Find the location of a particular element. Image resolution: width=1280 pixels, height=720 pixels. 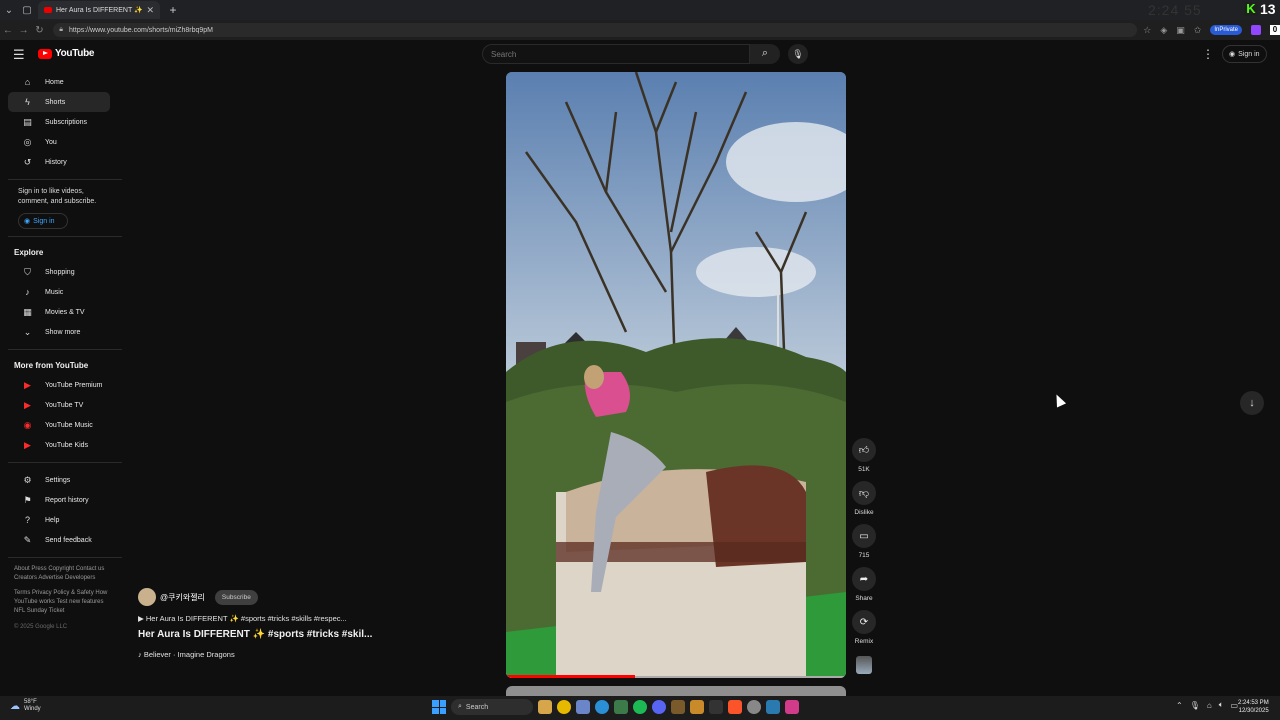

channel-avatar is located at coordinates (147, 597).